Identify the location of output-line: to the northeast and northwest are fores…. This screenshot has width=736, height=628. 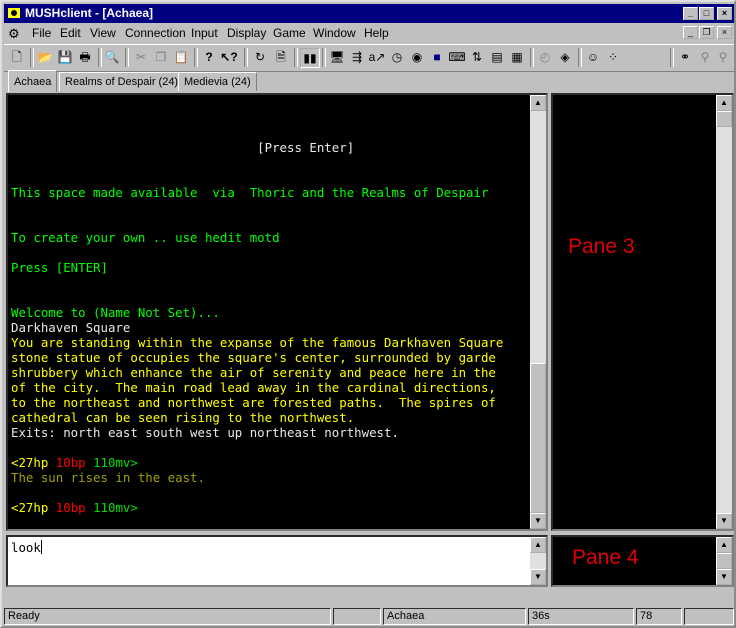
(253, 402).